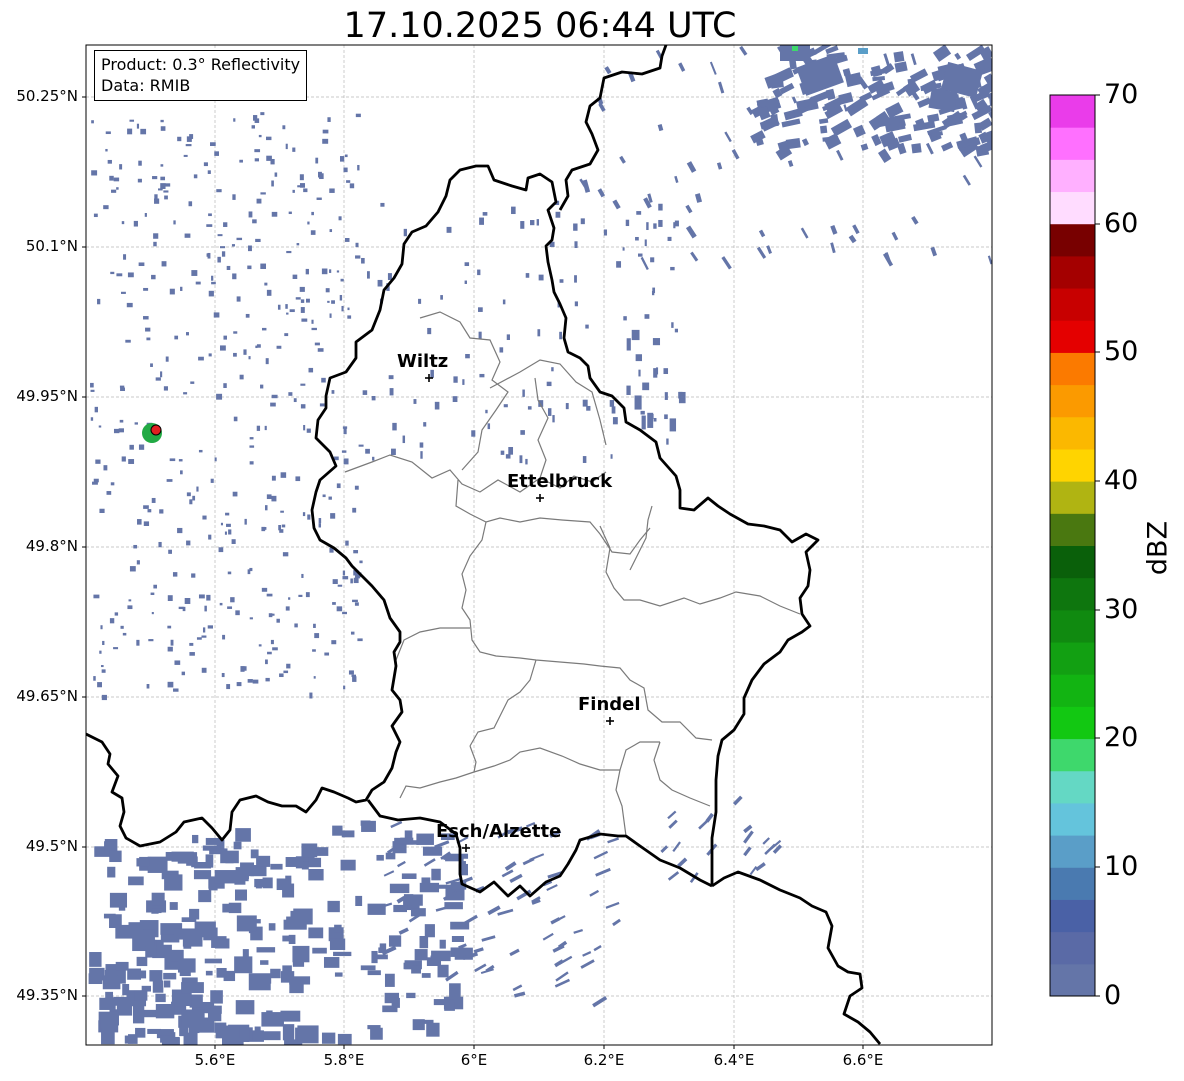 This screenshot has height=1081, width=1184. Describe the element at coordinates (1121, 351) in the screenshot. I see `colorbar-tick-label: 50` at that location.